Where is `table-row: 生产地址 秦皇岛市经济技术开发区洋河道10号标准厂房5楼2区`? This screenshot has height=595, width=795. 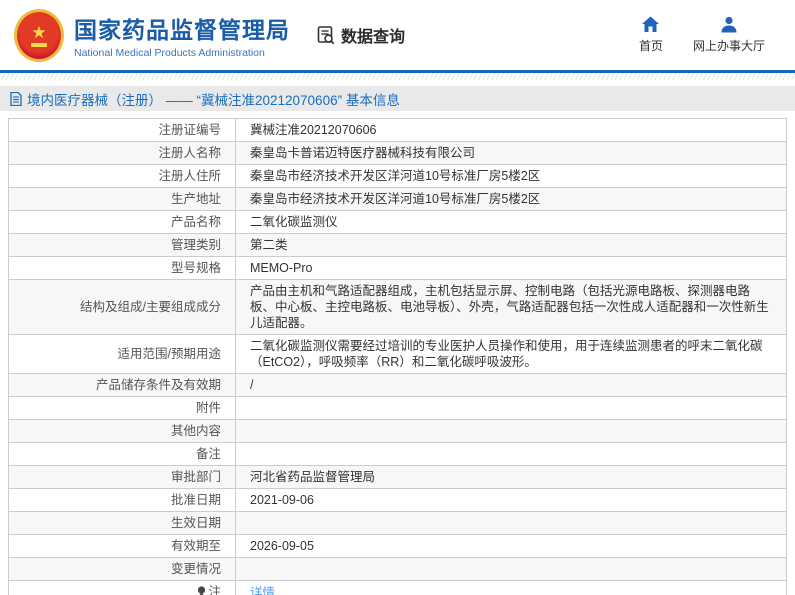 table-row: 生产地址 秦皇岛市经济技术开发区洋河道10号标准厂房5楼2区 is located at coordinates (397, 199).